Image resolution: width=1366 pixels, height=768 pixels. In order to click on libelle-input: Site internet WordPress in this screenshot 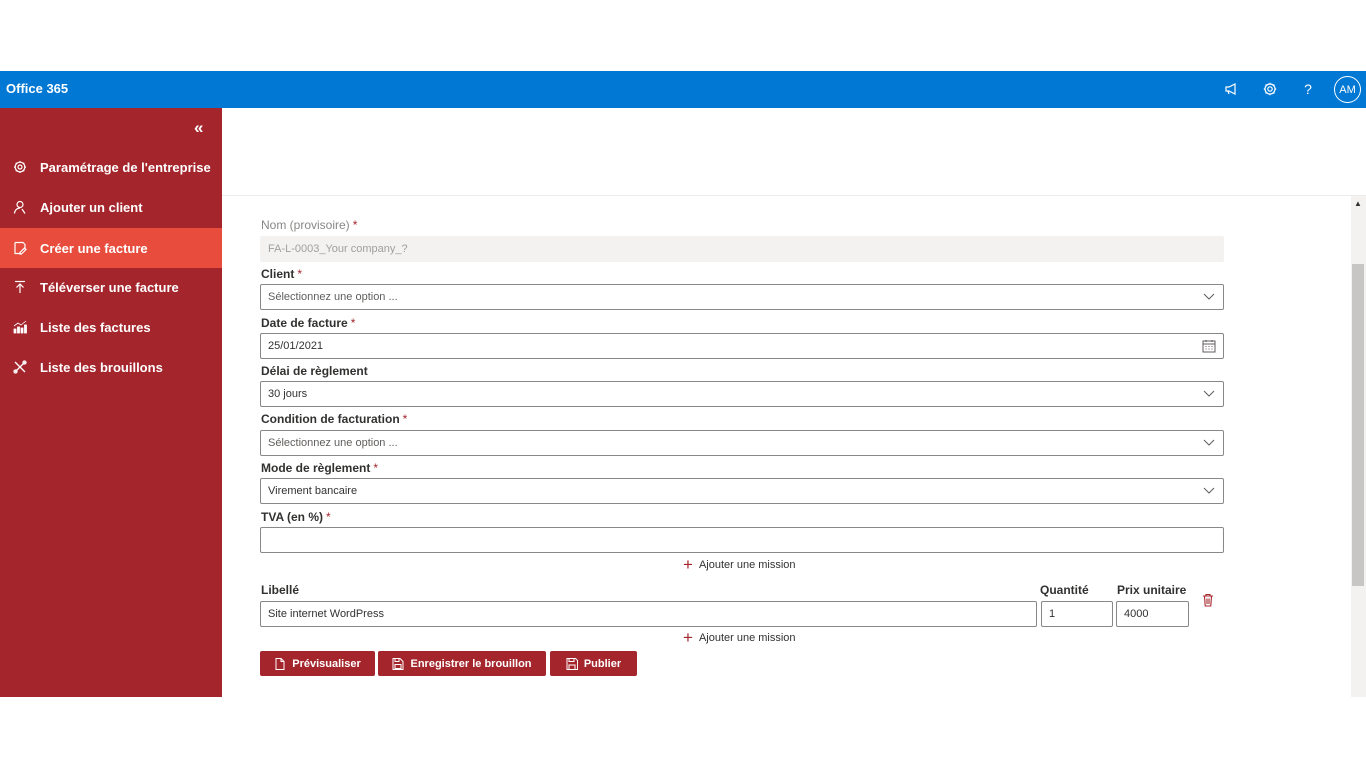, I will do `click(648, 614)`.